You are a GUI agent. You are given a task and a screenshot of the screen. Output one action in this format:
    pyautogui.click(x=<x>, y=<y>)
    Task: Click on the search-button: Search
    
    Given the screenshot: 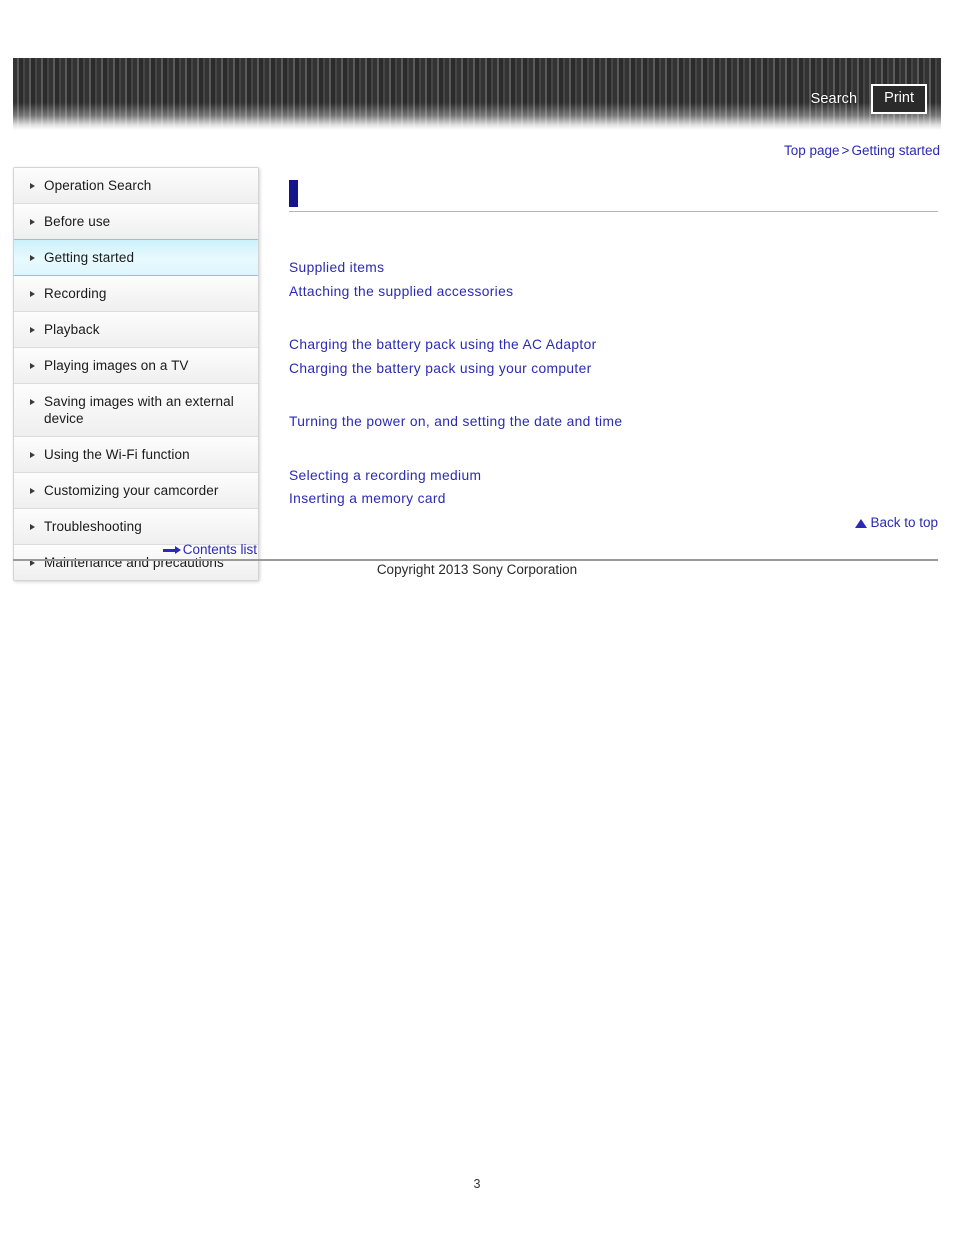 What is the action you would take?
    pyautogui.click(x=834, y=99)
    